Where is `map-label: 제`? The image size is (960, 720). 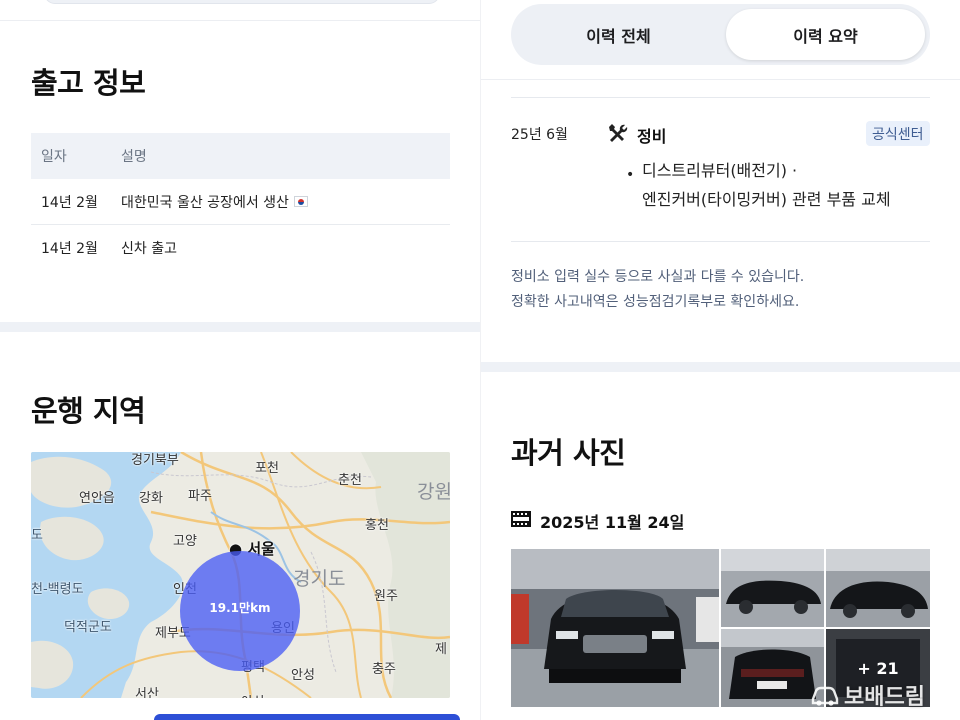 map-label: 제 is located at coordinates (441, 649).